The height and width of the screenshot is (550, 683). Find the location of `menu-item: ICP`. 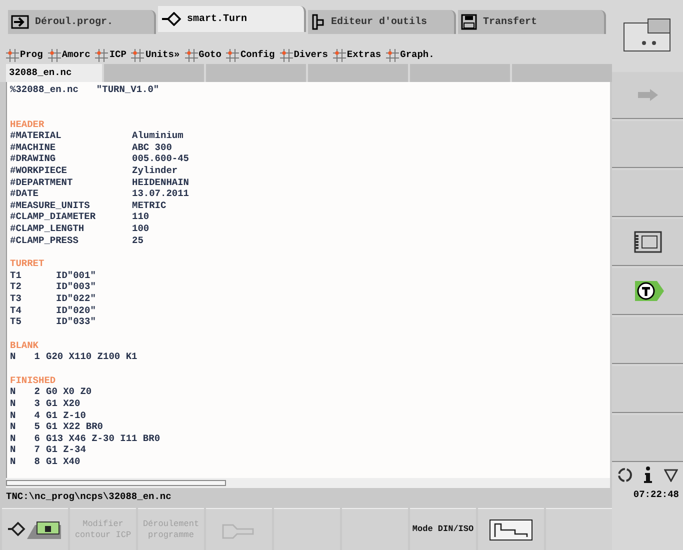

menu-item: ICP is located at coordinates (110, 55).